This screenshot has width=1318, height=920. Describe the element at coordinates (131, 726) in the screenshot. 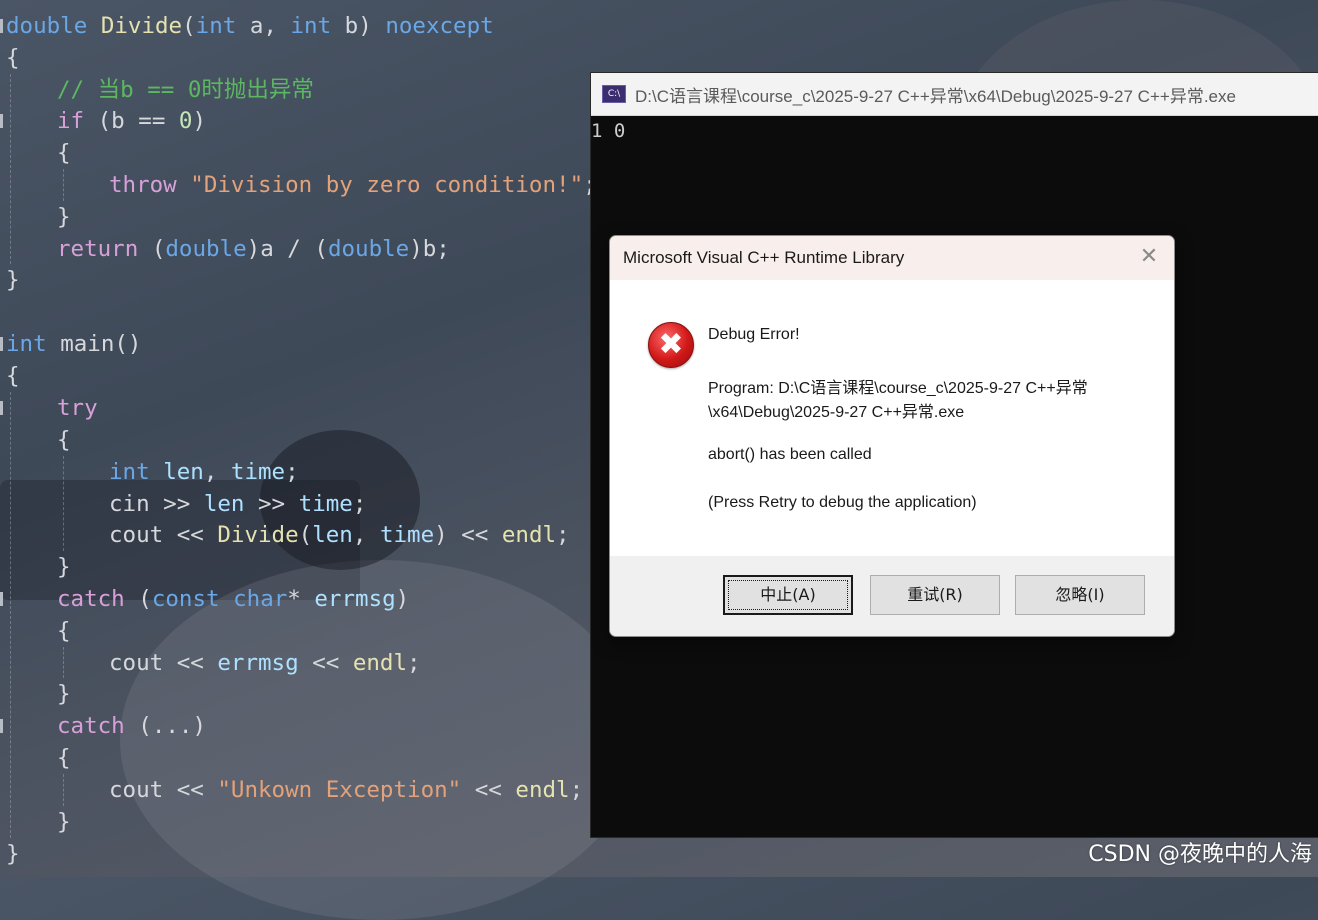

I see `code-line: catch (...)` at that location.